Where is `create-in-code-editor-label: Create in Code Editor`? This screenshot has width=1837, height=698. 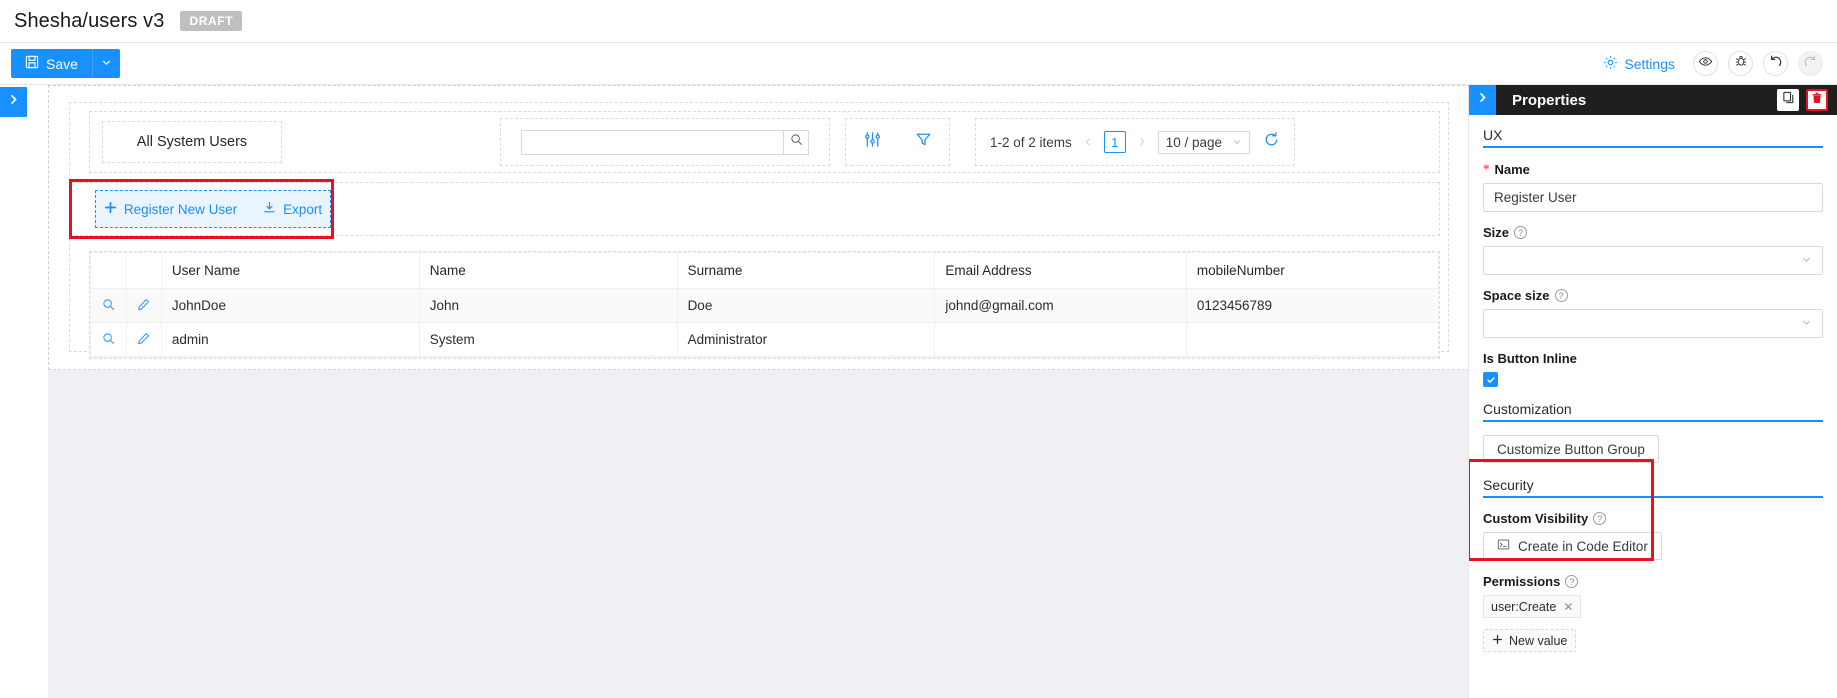 create-in-code-editor-label: Create in Code Editor is located at coordinates (1583, 546).